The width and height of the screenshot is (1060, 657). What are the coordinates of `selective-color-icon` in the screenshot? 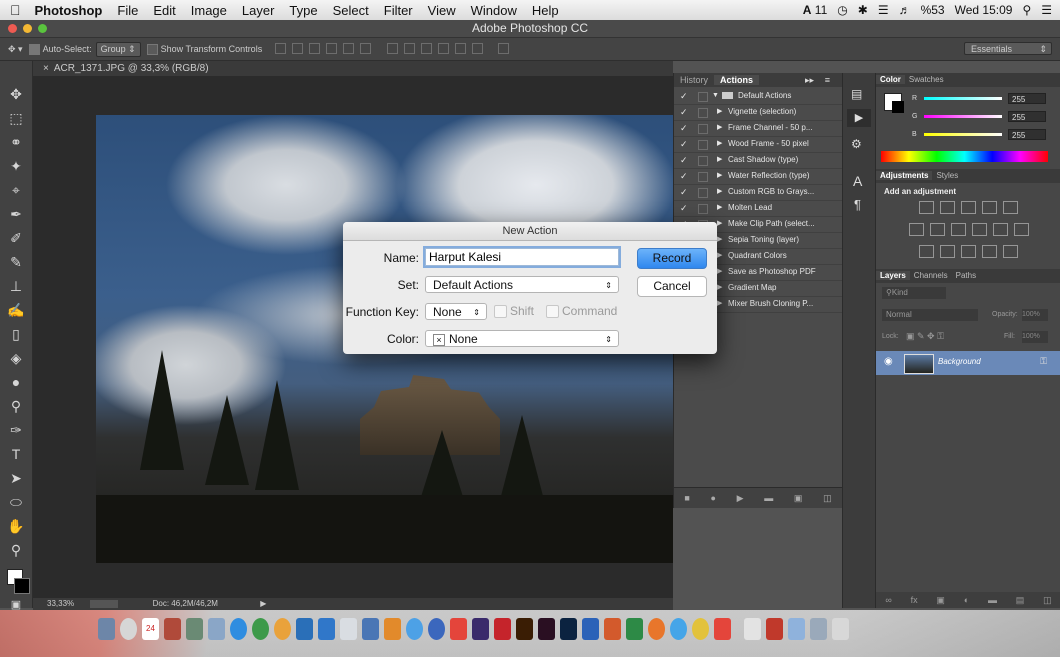 It's located at (1010, 251).